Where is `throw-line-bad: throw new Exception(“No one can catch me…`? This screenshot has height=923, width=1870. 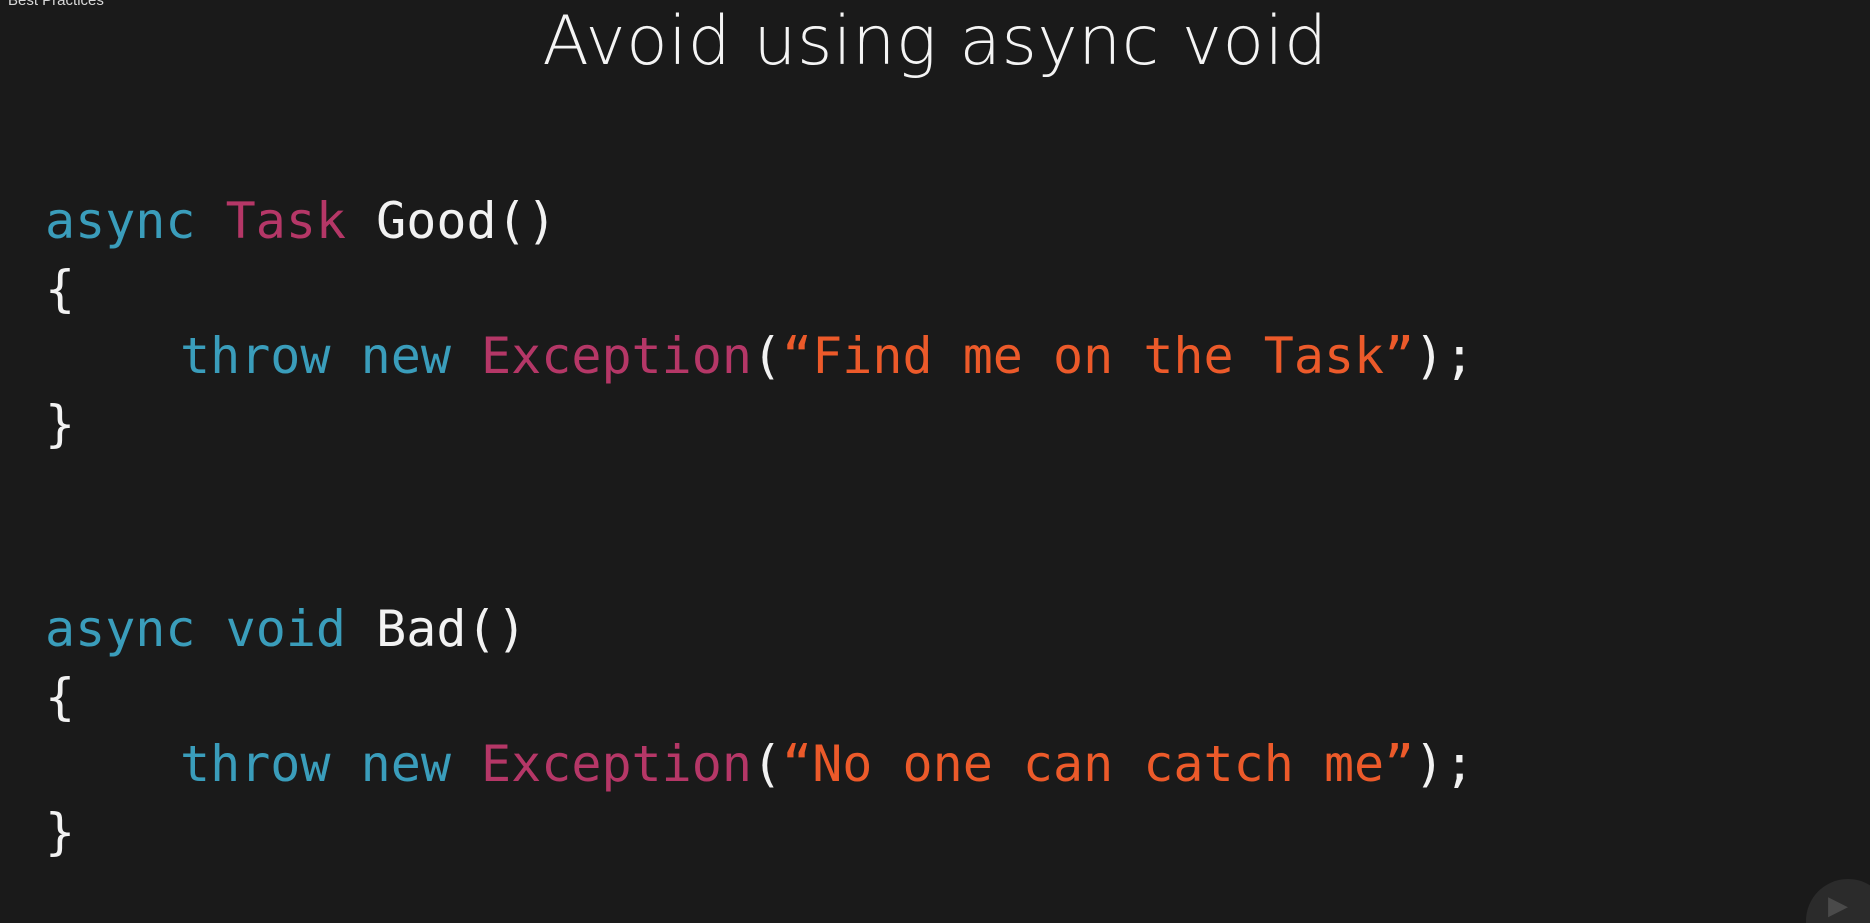 throw-line-bad: throw new Exception(“No one can catch me… is located at coordinates (827, 764).